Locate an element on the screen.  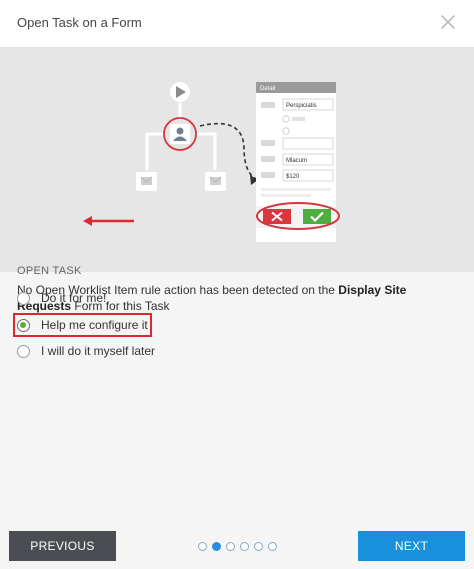
cancel-icon is located at coordinates (277, 216).